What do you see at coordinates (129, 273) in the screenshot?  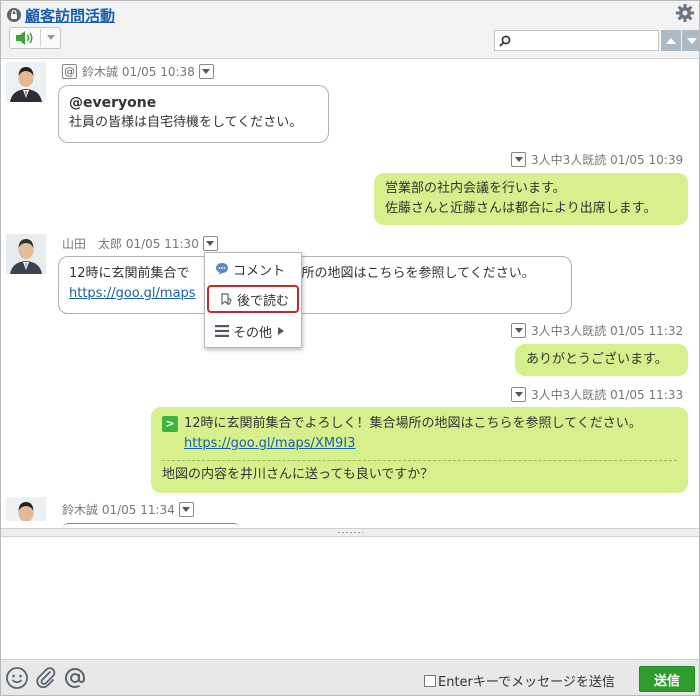 I see `message-text: 12時に玄関前集合で` at bounding box center [129, 273].